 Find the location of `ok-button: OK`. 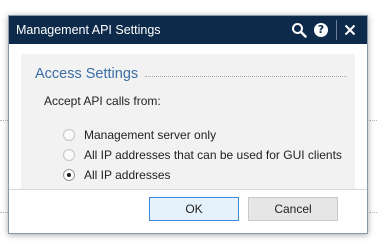

ok-button: OK is located at coordinates (194, 209).